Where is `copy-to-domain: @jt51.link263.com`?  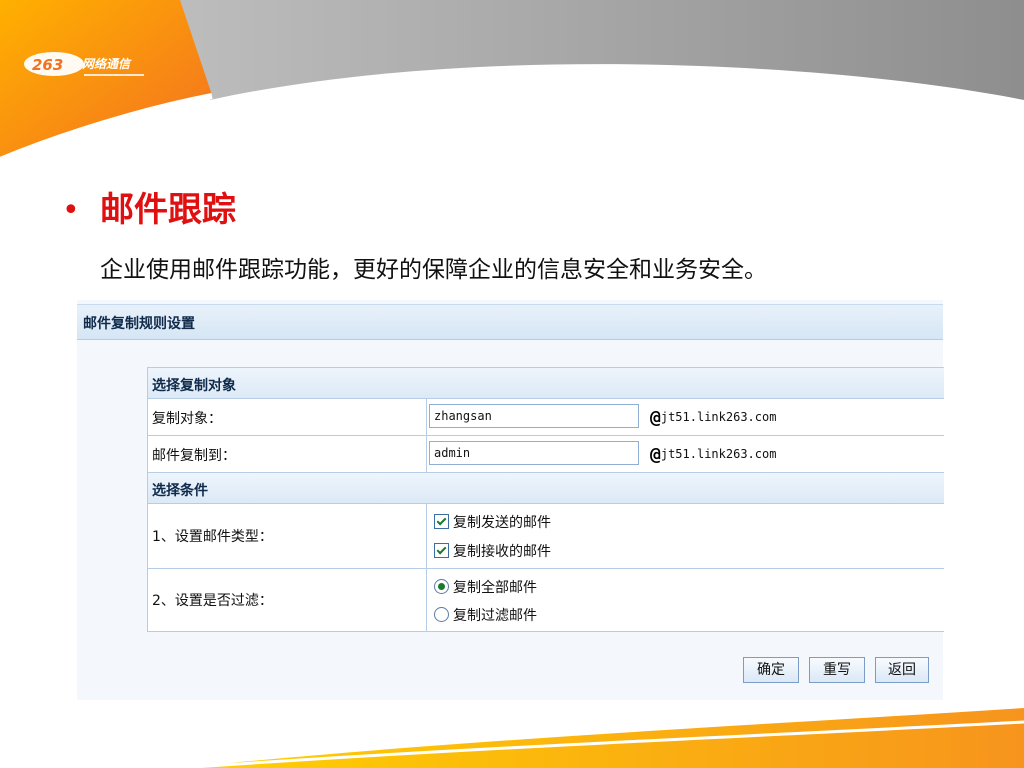 copy-to-domain: @jt51.link263.com is located at coordinates (713, 454).